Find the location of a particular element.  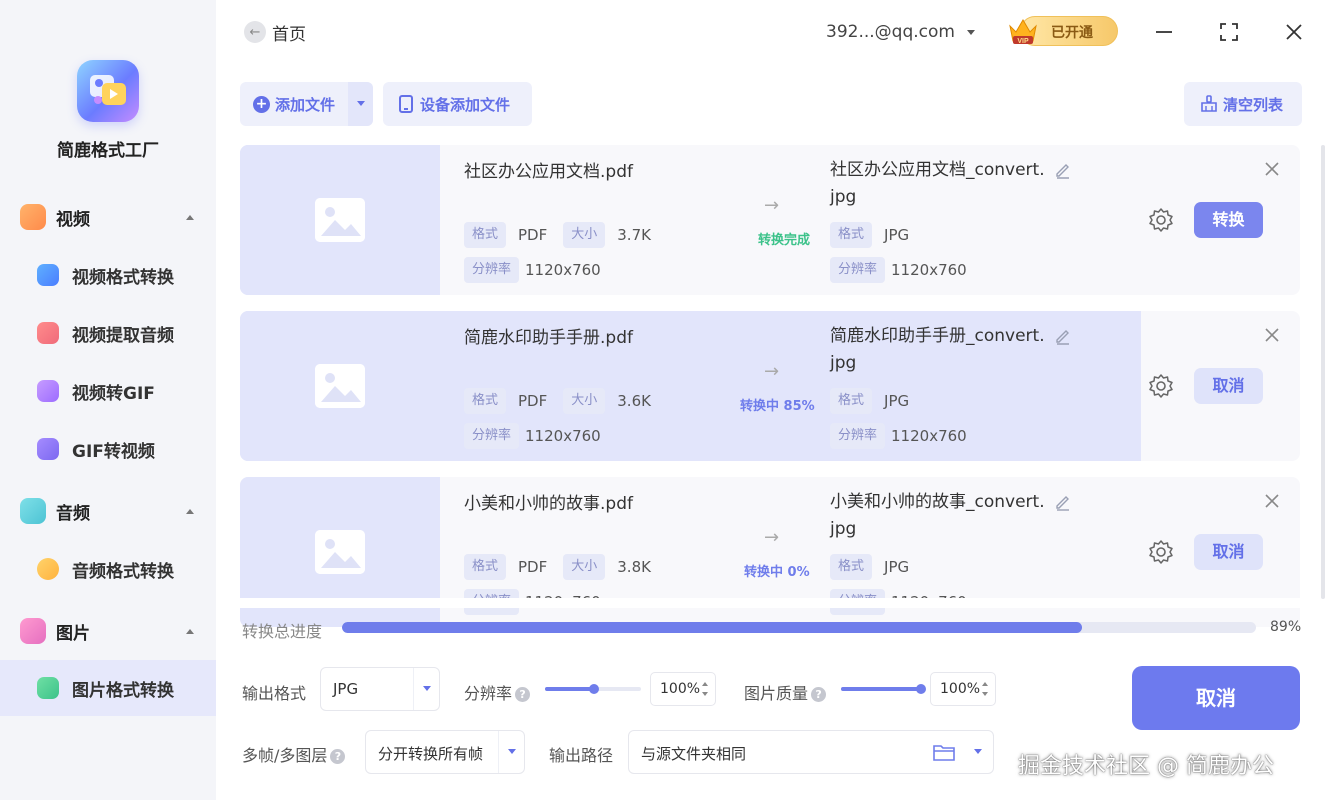

multiframe-value: 分开转换所有帧 is located at coordinates (431, 754).